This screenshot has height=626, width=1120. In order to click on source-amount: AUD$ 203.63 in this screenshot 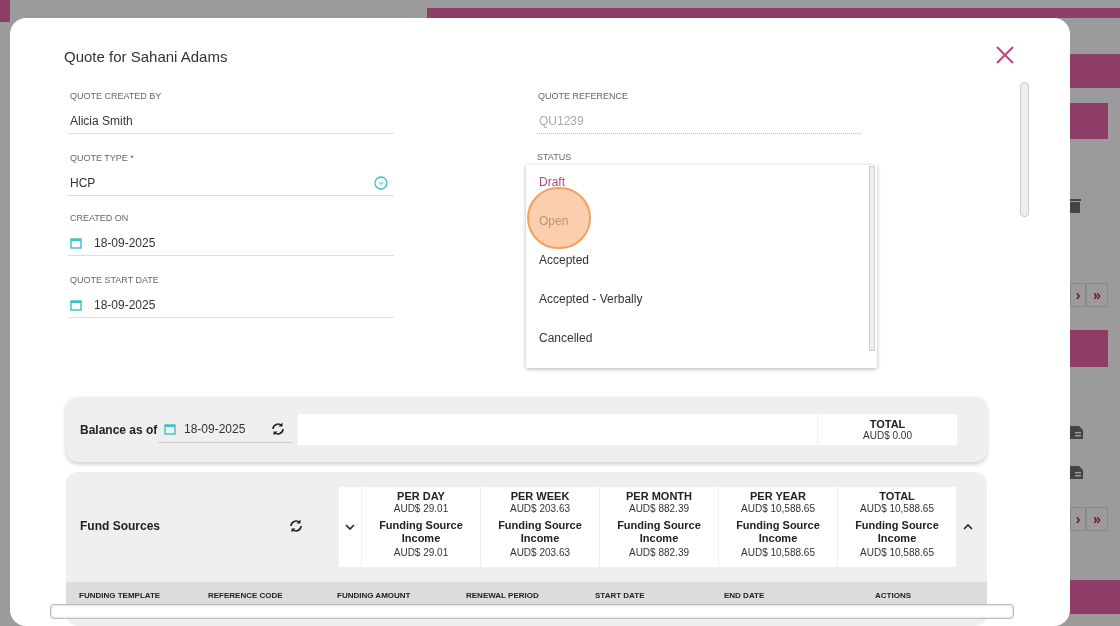, I will do `click(539, 552)`.